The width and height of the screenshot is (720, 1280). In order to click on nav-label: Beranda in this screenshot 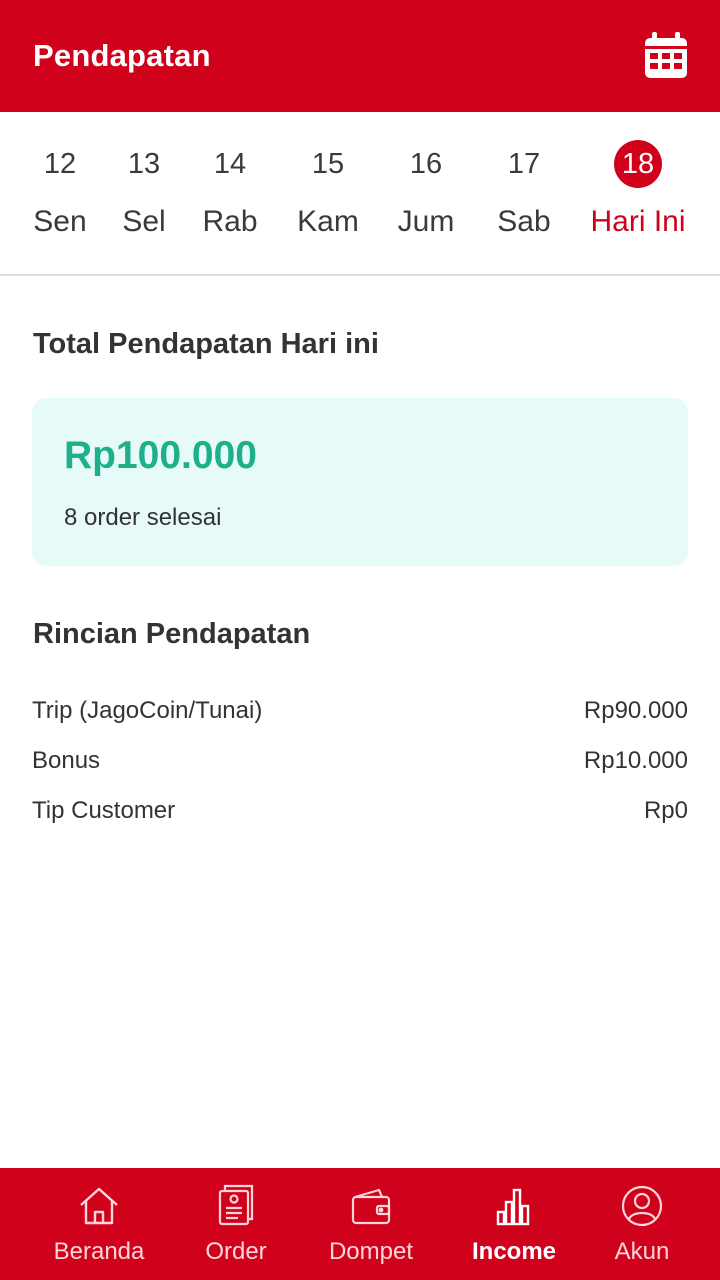, I will do `click(99, 1251)`.